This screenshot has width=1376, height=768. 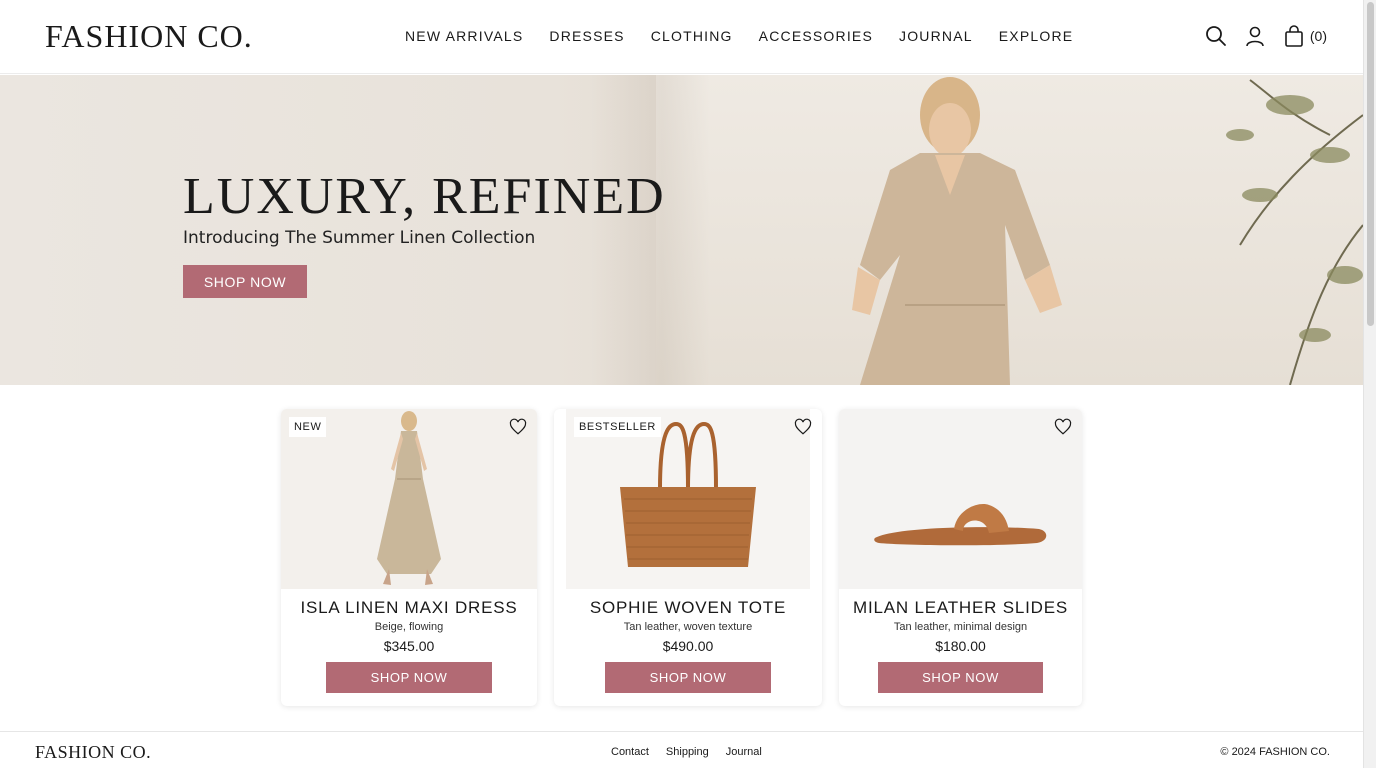 What do you see at coordinates (1036, 36) in the screenshot?
I see `nav-explore: EXPLORE` at bounding box center [1036, 36].